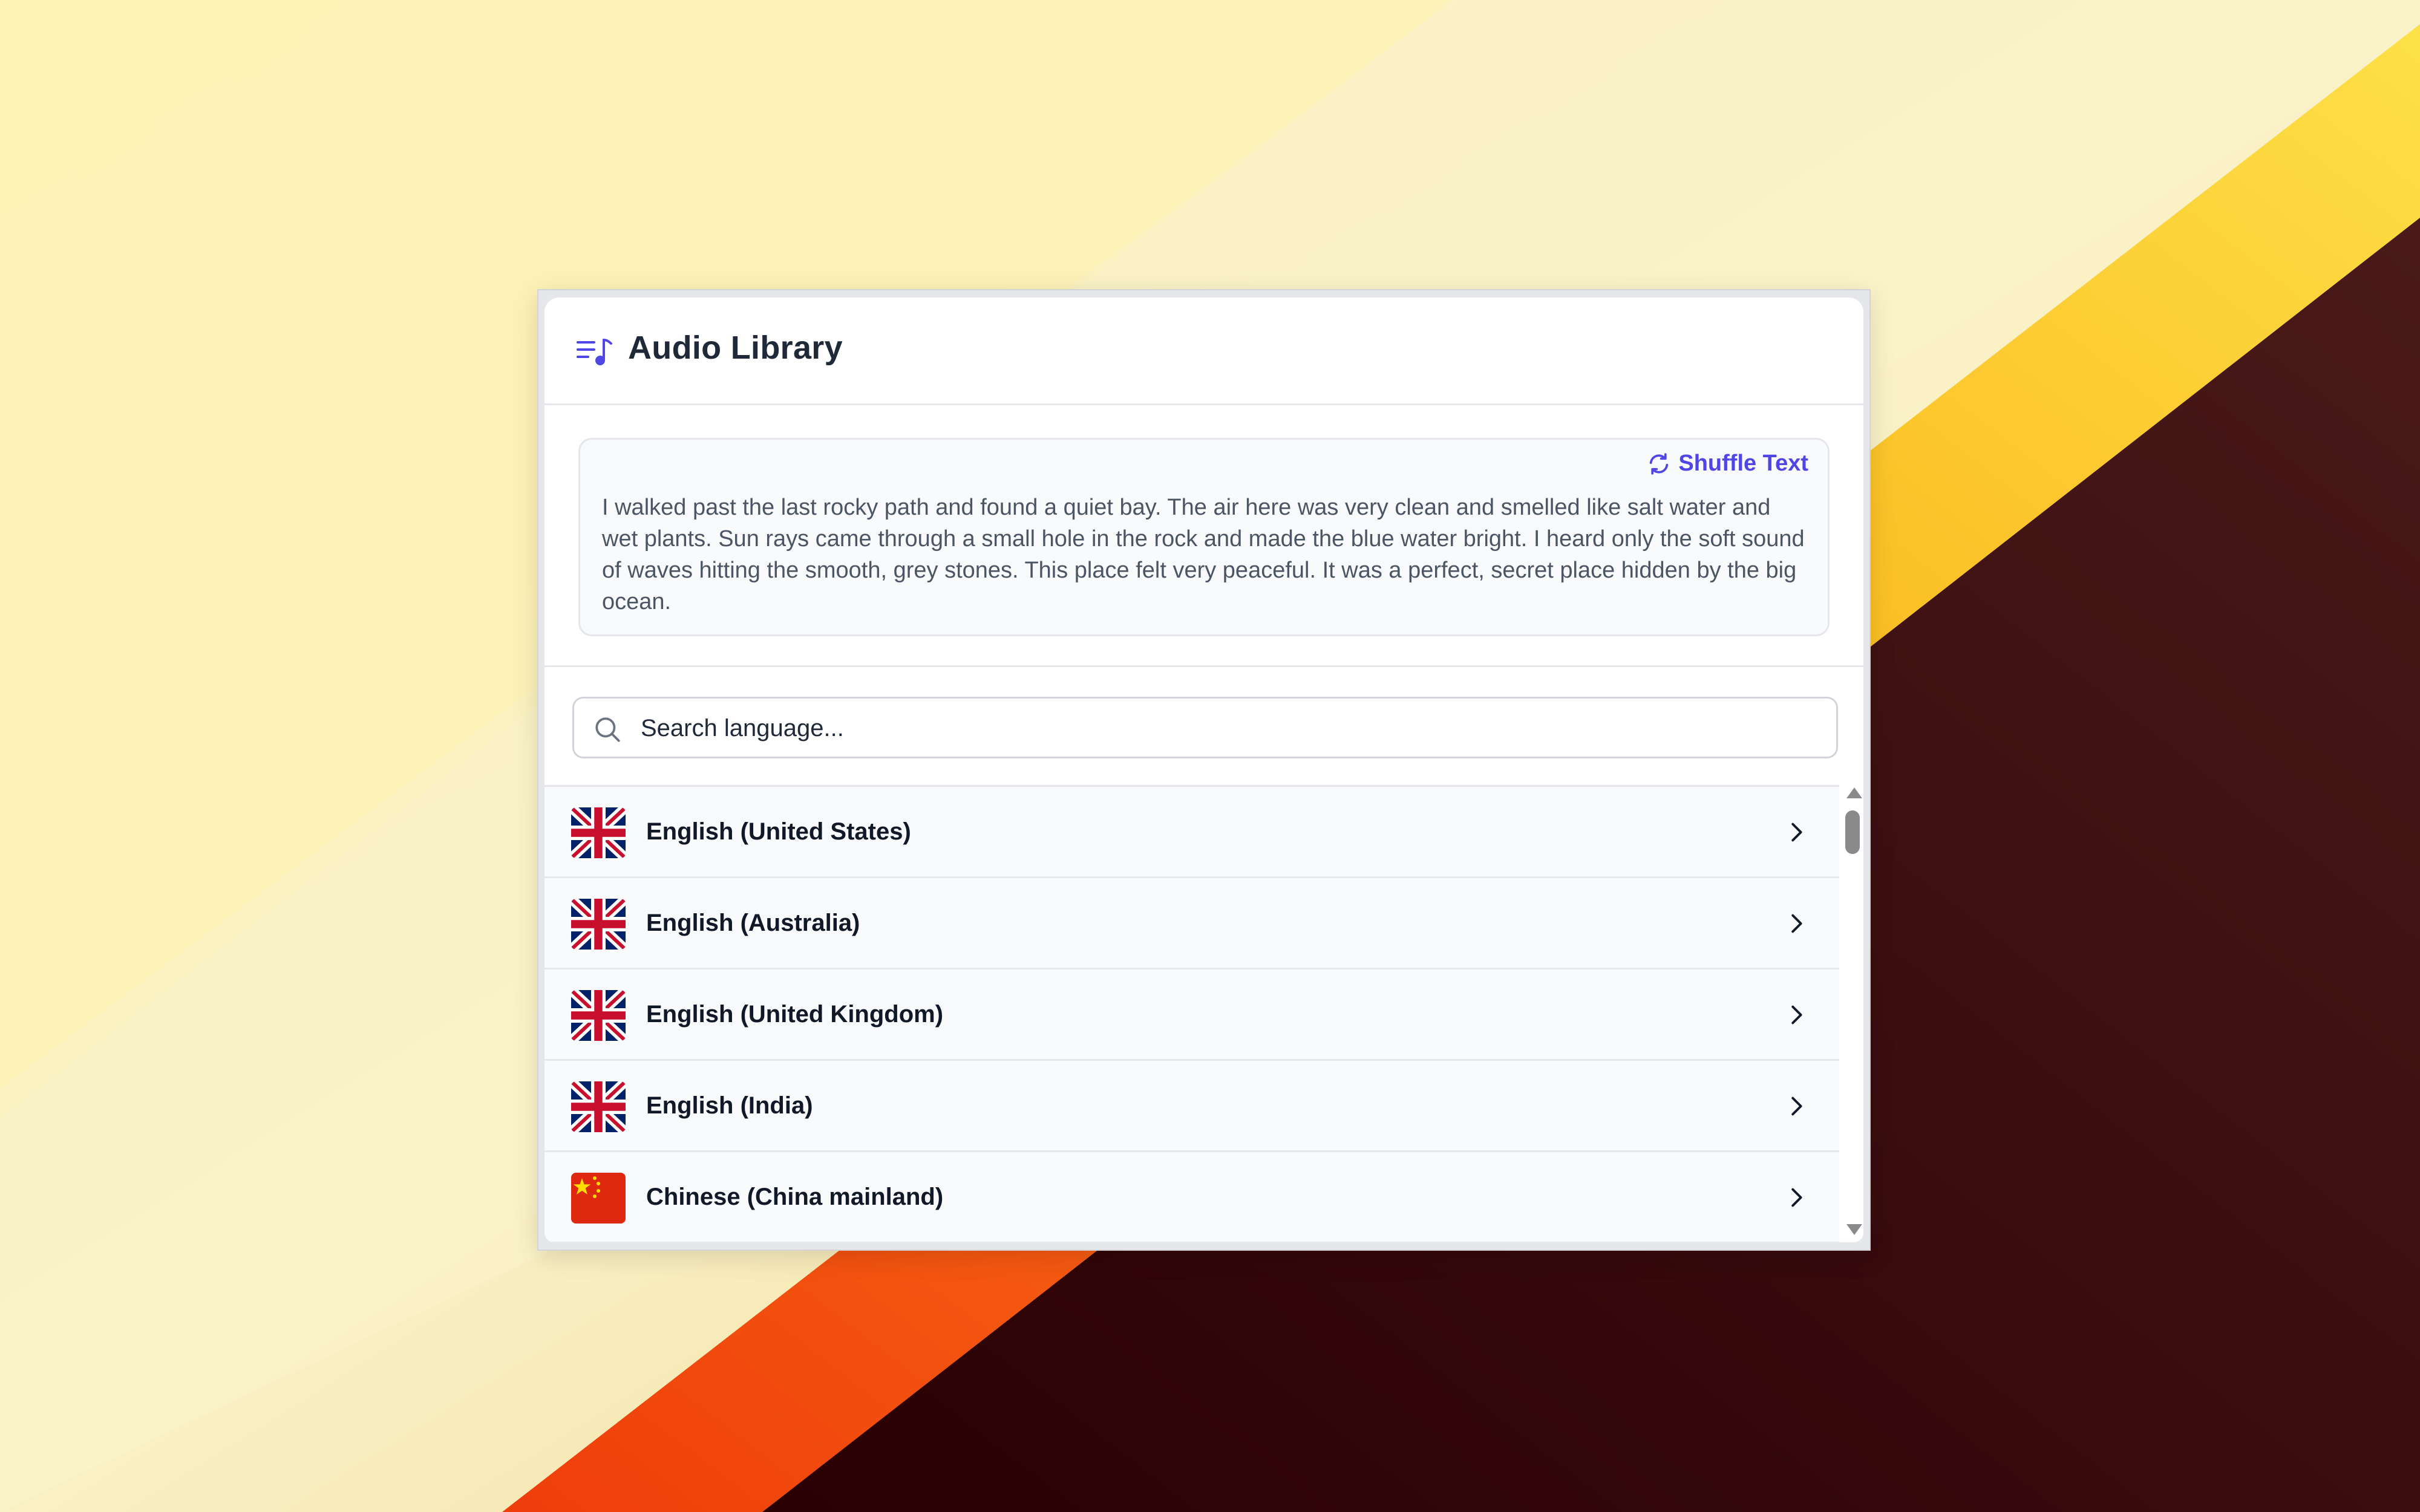  I want to click on shuffle-text-label: Shuffle Text, so click(1743, 463).